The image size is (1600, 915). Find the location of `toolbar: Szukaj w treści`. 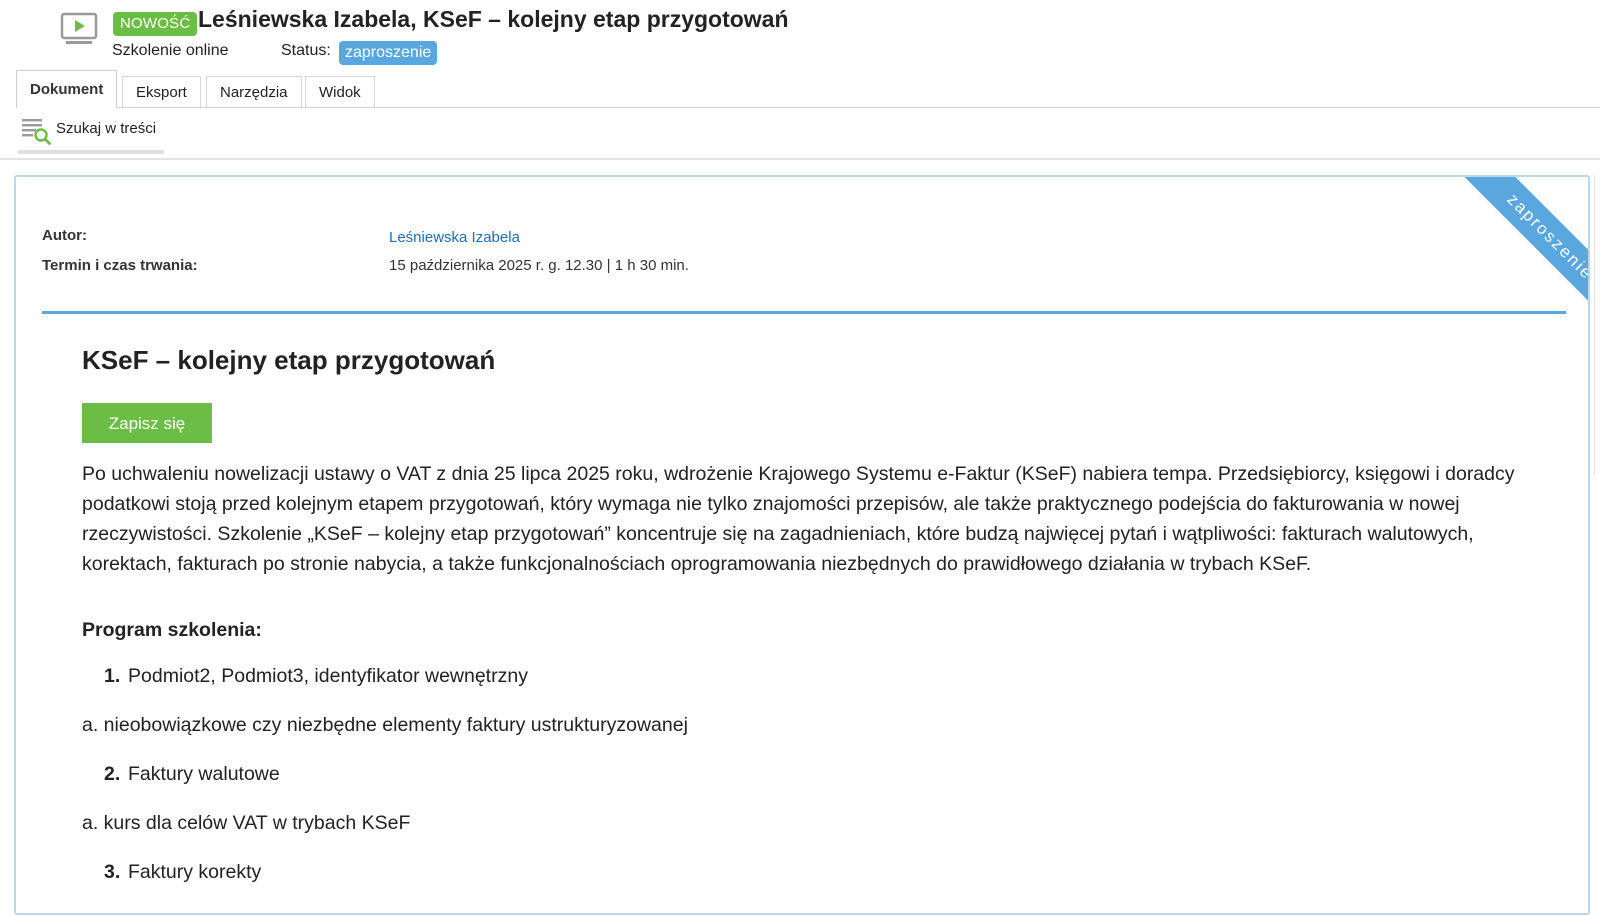

toolbar: Szukaj w treści is located at coordinates (800, 134).